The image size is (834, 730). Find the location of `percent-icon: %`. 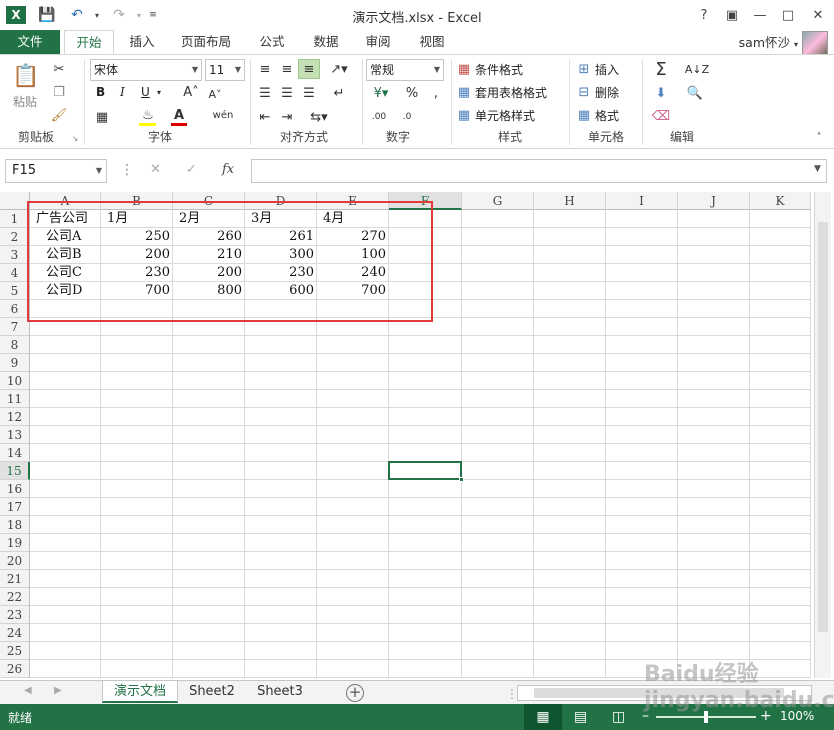

percent-icon: % is located at coordinates (412, 93).